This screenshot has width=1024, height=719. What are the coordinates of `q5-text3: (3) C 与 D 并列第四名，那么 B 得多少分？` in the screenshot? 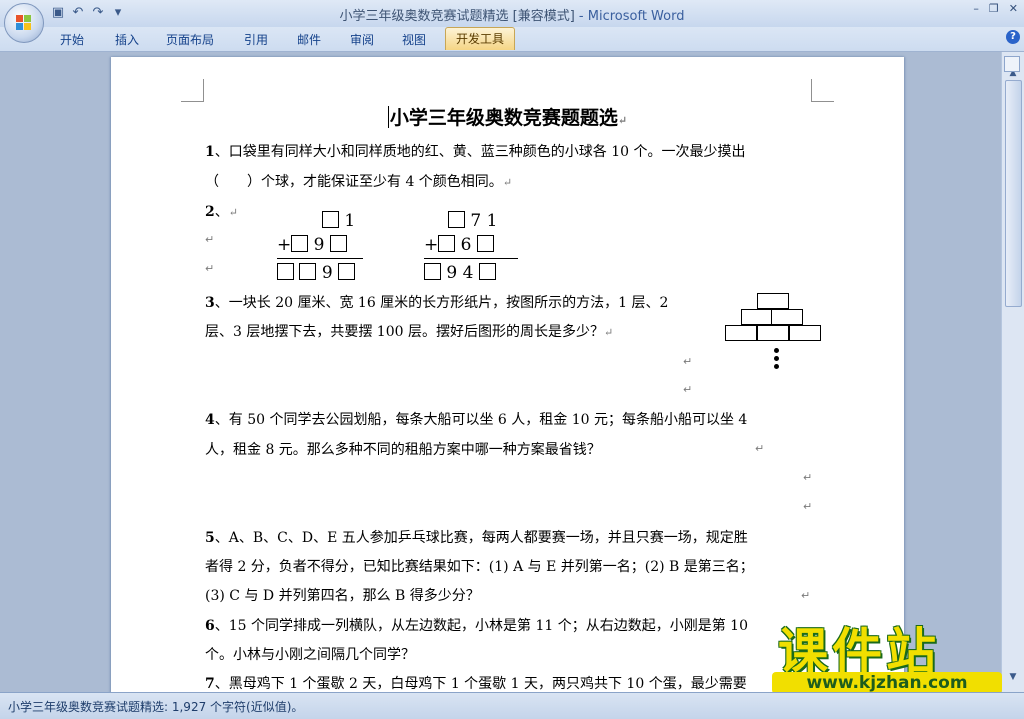 It's located at (342, 596).